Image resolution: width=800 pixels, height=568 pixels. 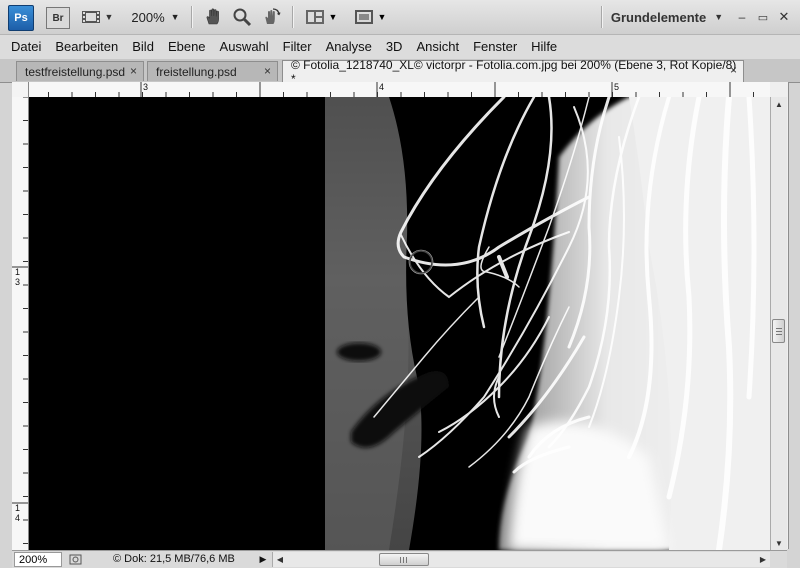 I want to click on status-info-icon, so click(x=75, y=559).